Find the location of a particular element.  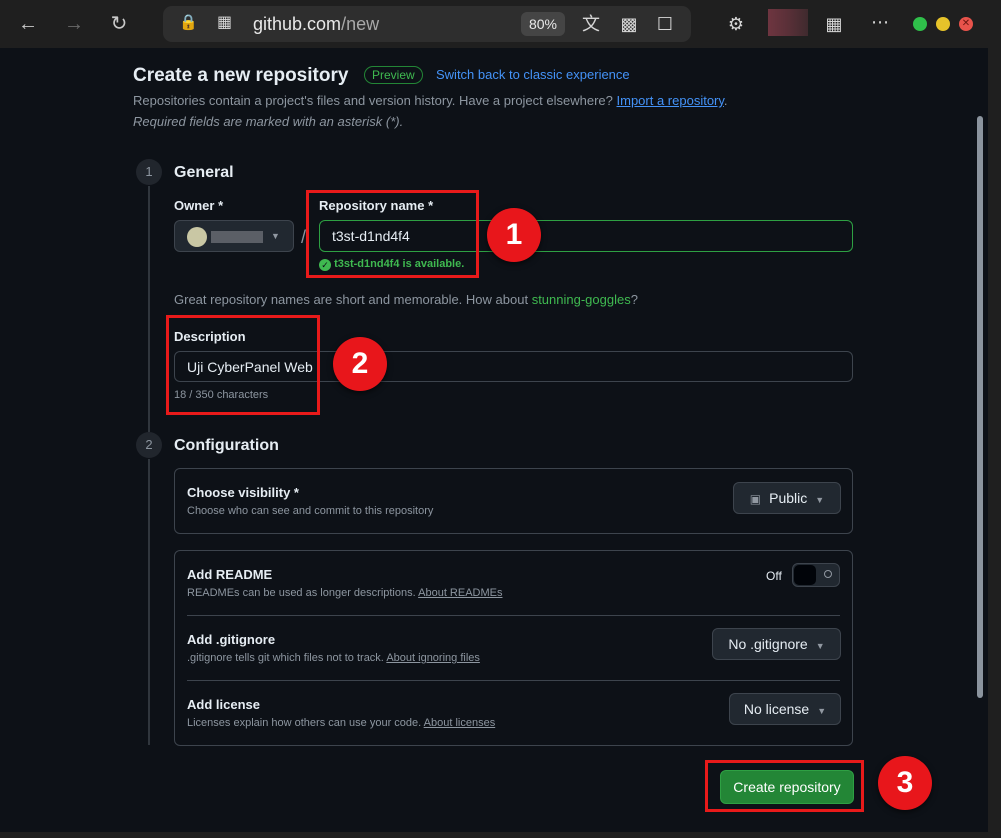

toggle-knob is located at coordinates (805, 575).